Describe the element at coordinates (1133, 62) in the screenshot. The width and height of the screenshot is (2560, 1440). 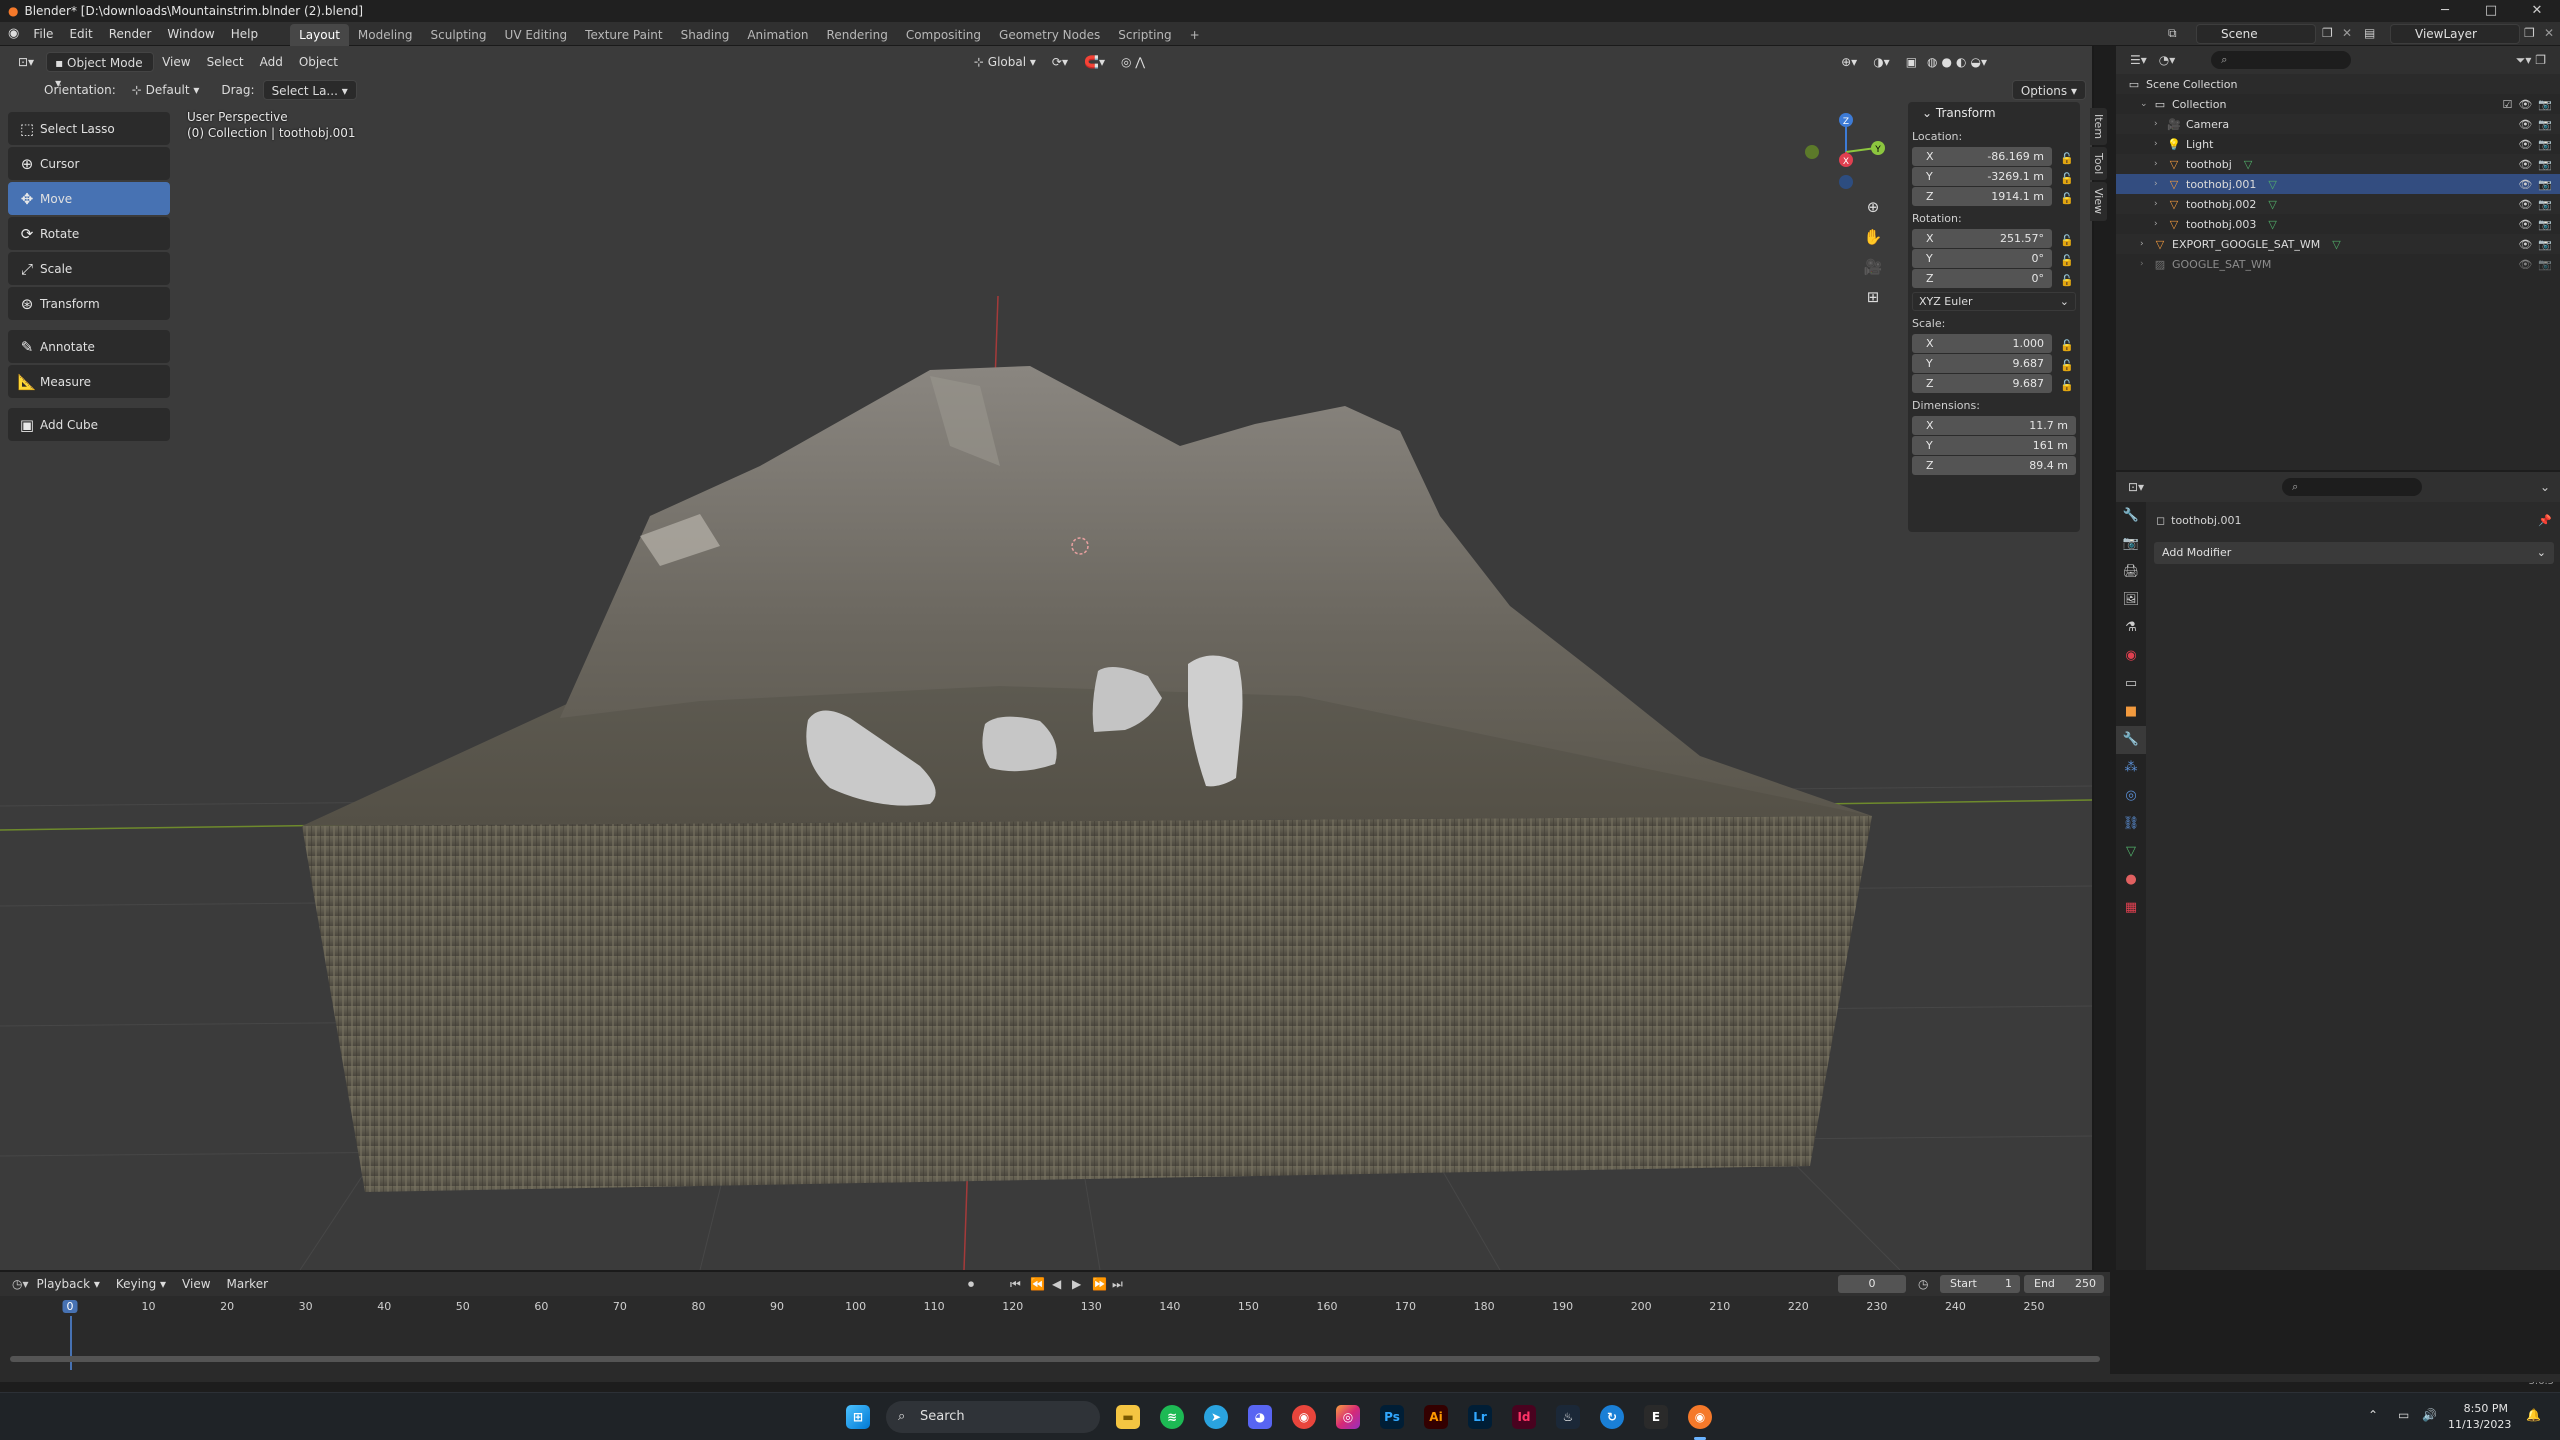
I see `proportional-edit-icon: ◎ ⋀` at that location.